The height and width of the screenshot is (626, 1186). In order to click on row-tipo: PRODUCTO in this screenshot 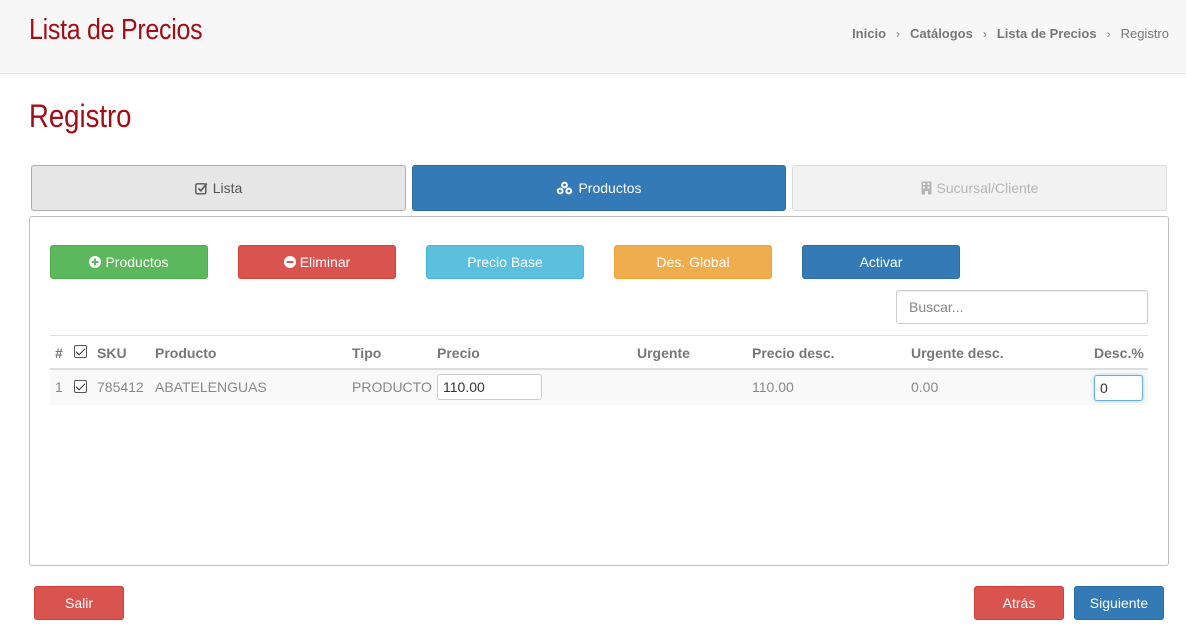, I will do `click(392, 387)`.